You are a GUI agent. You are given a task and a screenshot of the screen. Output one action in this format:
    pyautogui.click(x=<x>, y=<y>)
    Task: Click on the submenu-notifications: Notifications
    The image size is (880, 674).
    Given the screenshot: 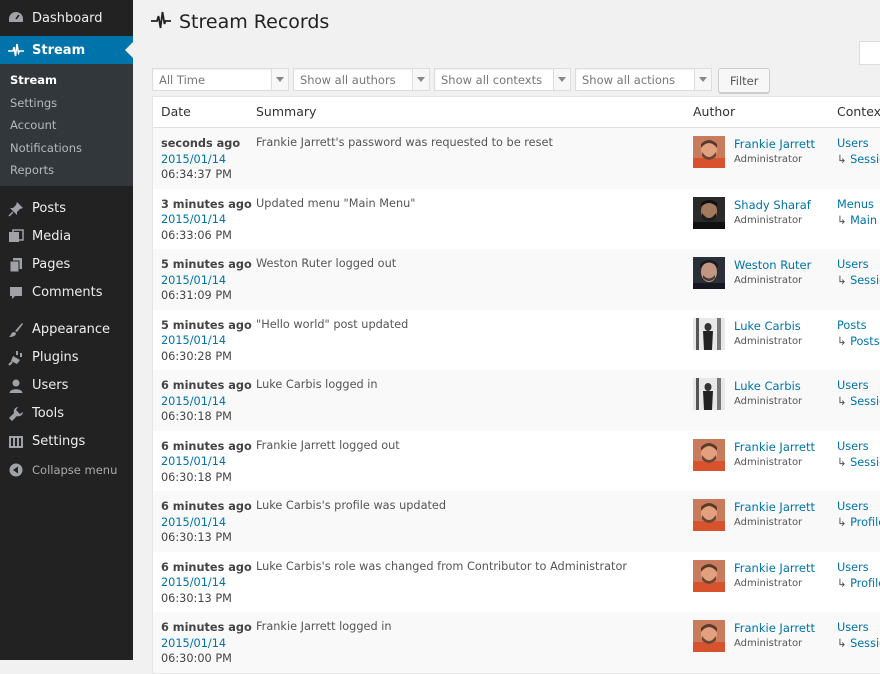 What is the action you would take?
    pyautogui.click(x=66, y=148)
    